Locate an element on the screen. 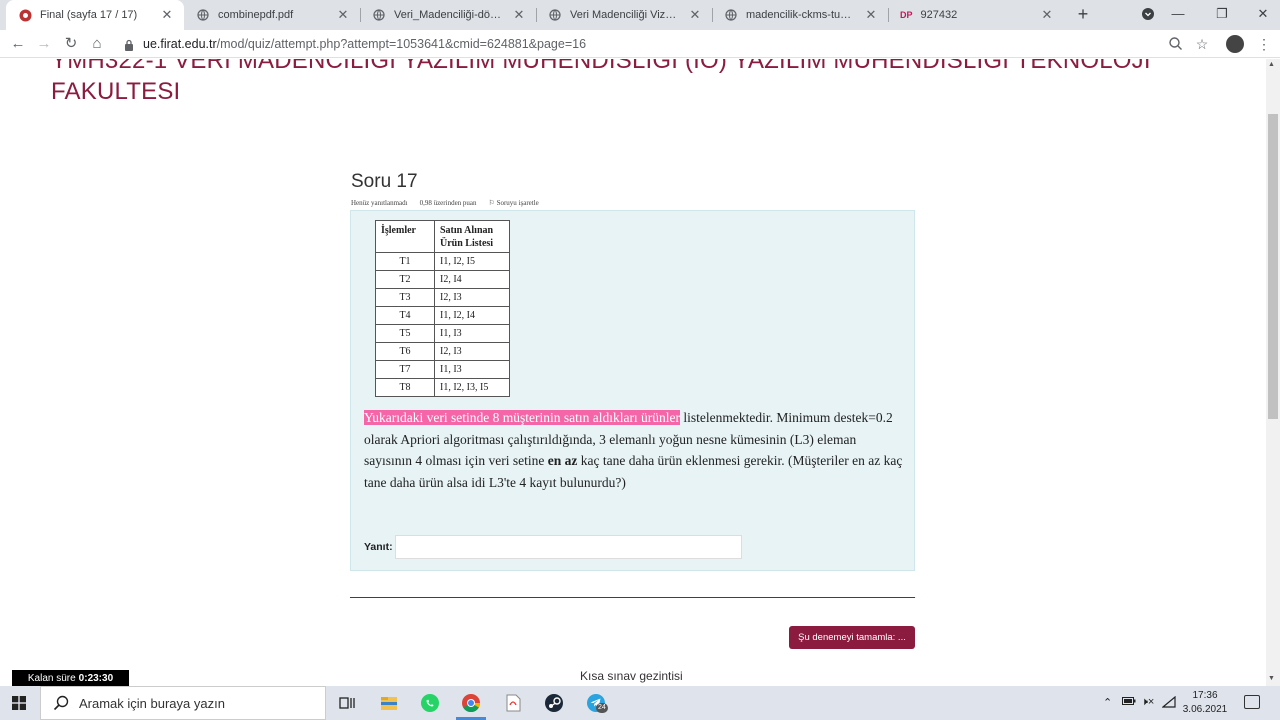  transaction-items: I1, I2, I4 is located at coordinates (472, 315).